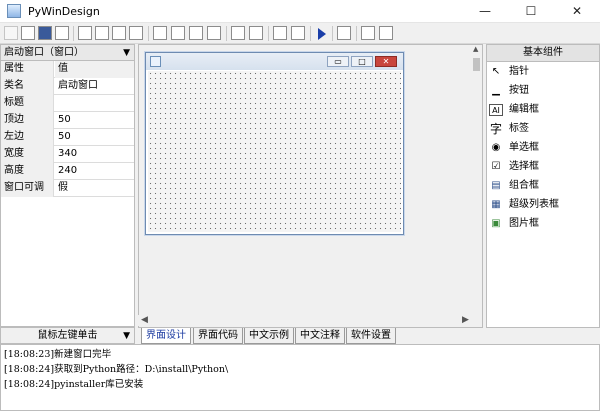  Describe the element at coordinates (386, 61) in the screenshot. I see `form-close-icon: ✕` at that location.